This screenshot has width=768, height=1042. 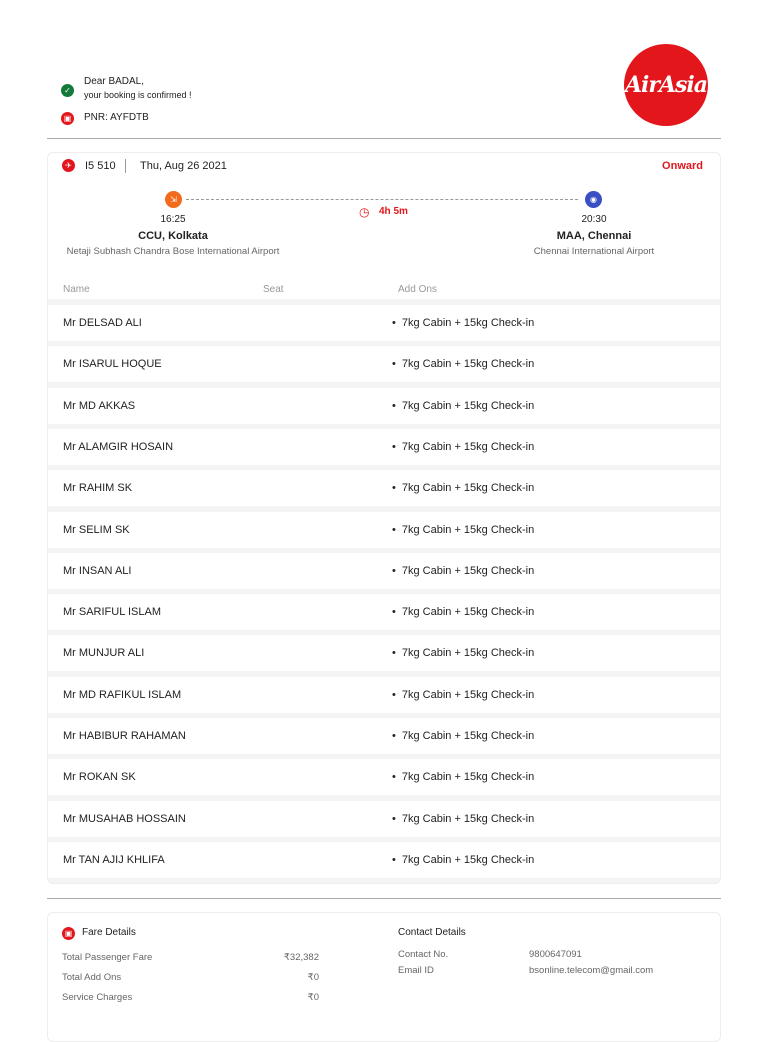 What do you see at coordinates (593, 199) in the screenshot?
I see `location-pin-icon: ◉` at bounding box center [593, 199].